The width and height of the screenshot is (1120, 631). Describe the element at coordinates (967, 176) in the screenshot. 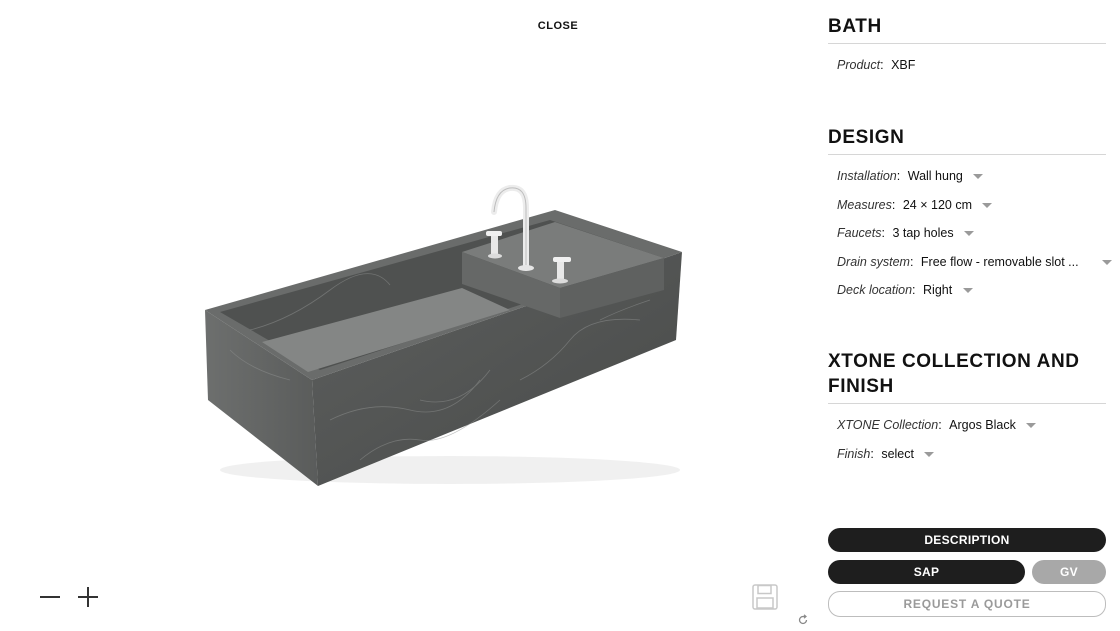

I see `installation-select: Installation: Wall hung` at that location.